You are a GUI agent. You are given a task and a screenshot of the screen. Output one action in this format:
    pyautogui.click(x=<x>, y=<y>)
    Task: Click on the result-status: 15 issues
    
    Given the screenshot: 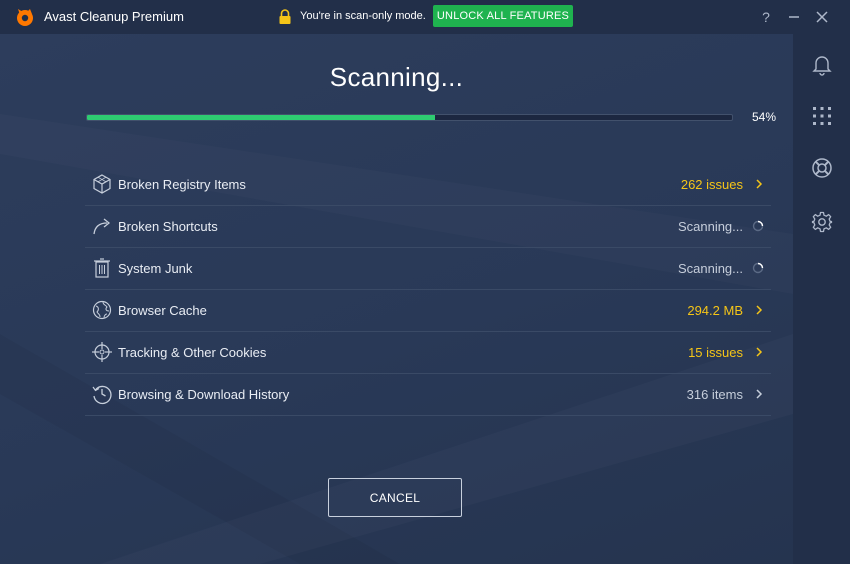 What is the action you would take?
    pyautogui.click(x=715, y=352)
    